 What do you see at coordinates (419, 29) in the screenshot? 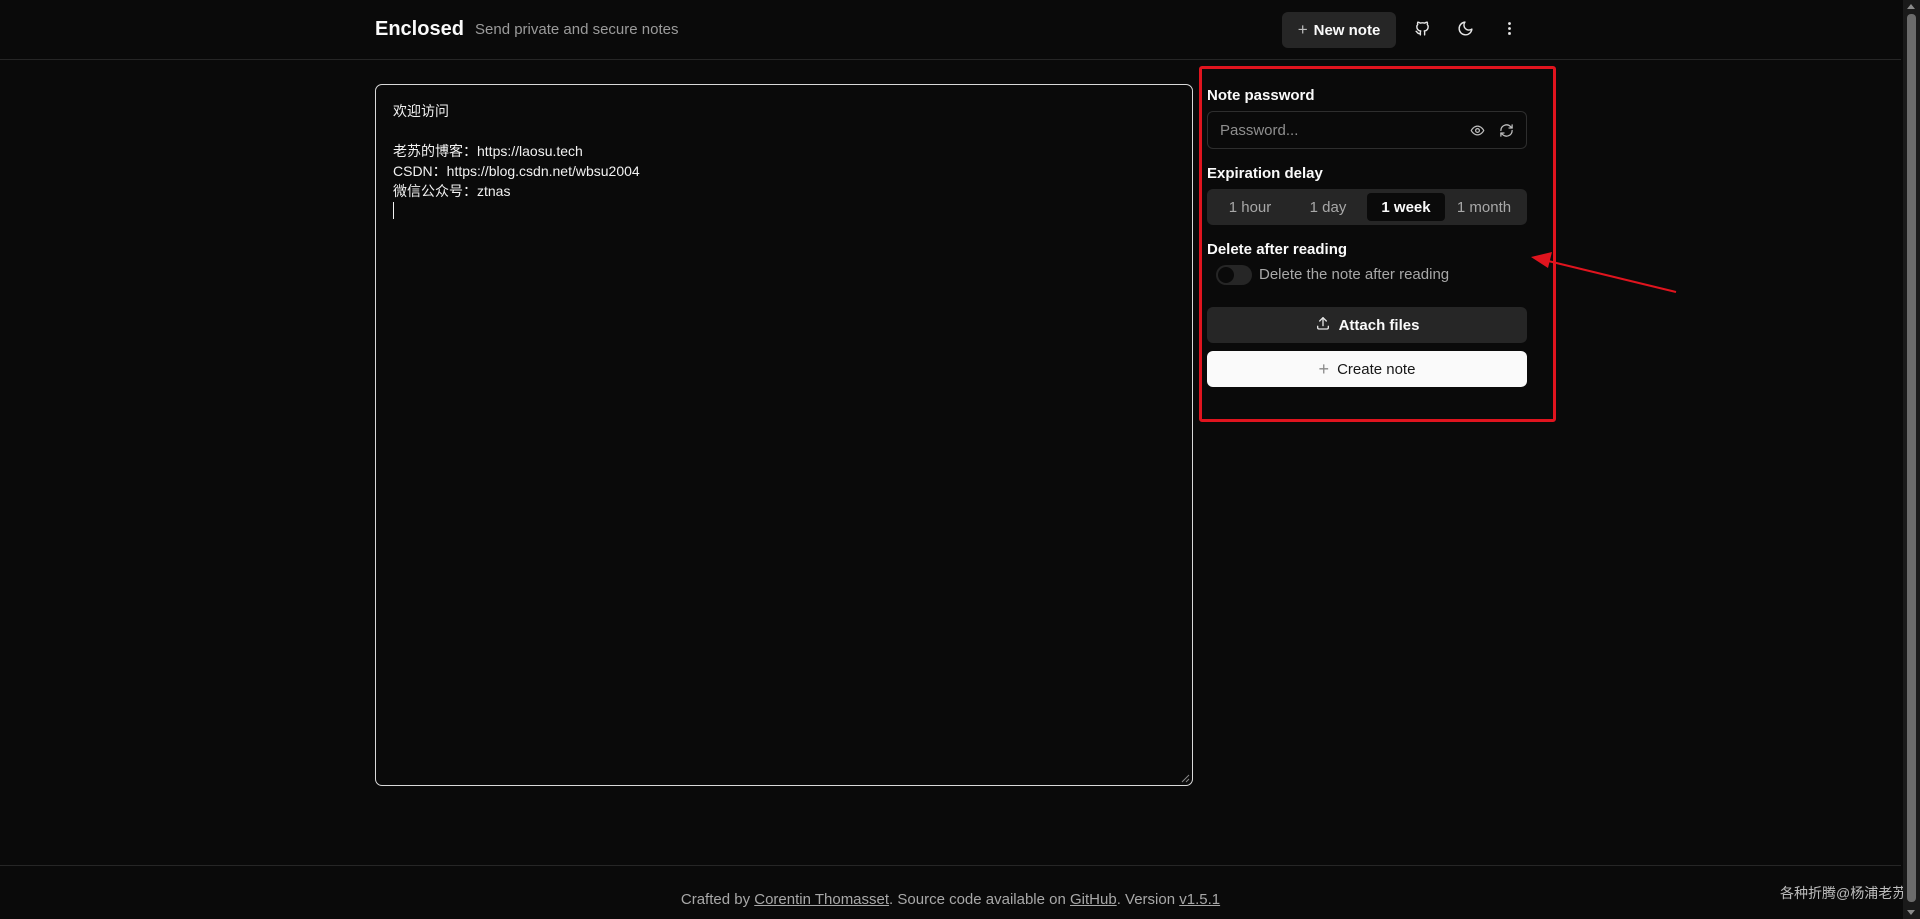
I see `app-logo-title: Enclosed` at bounding box center [419, 29].